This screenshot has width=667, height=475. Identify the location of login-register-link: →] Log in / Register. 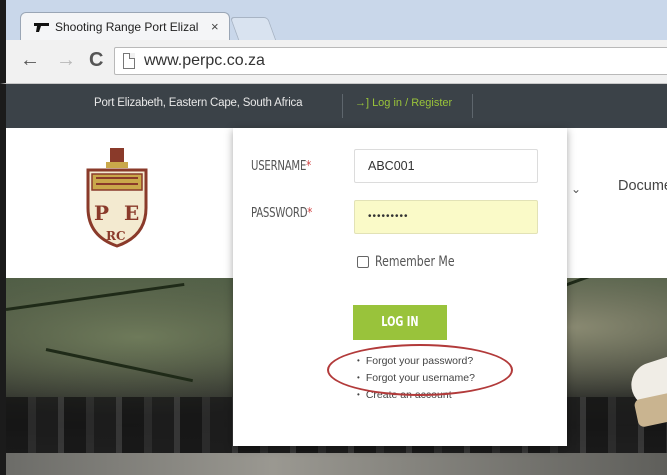
(403, 103).